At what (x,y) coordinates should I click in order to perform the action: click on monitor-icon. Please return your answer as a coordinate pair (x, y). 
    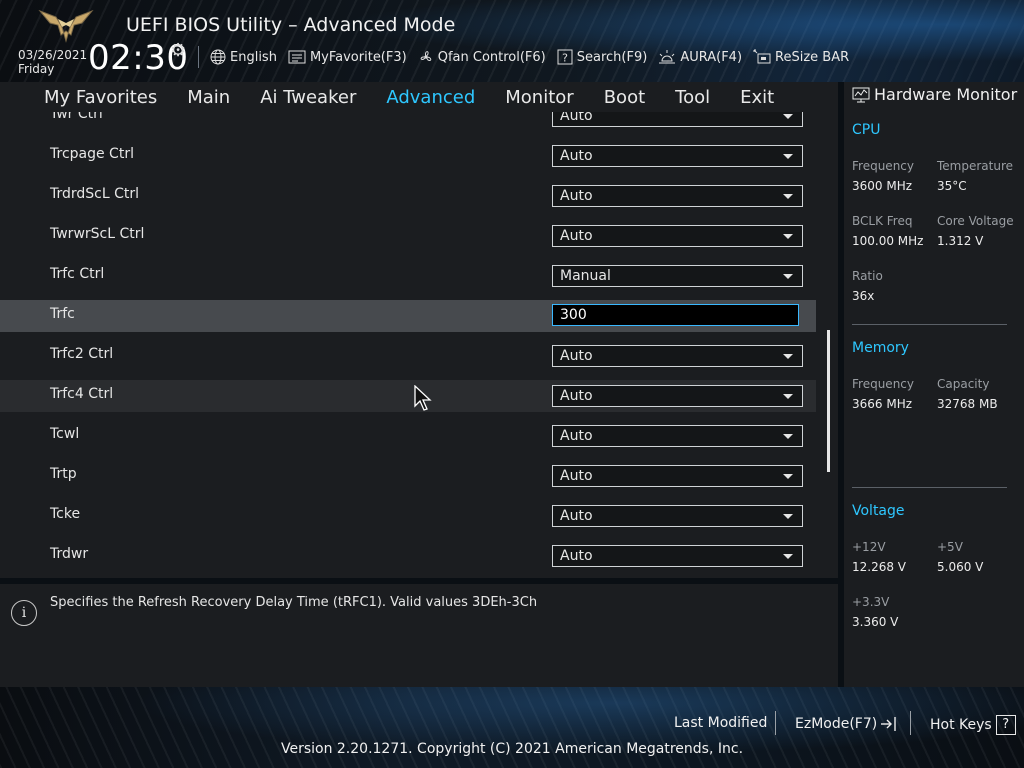
    Looking at the image, I should click on (861, 94).